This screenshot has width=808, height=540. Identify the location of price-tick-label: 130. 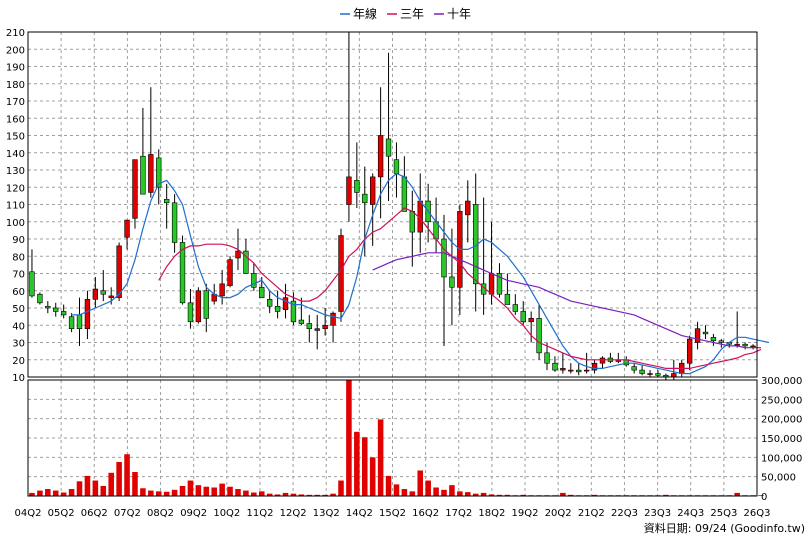
(15, 171).